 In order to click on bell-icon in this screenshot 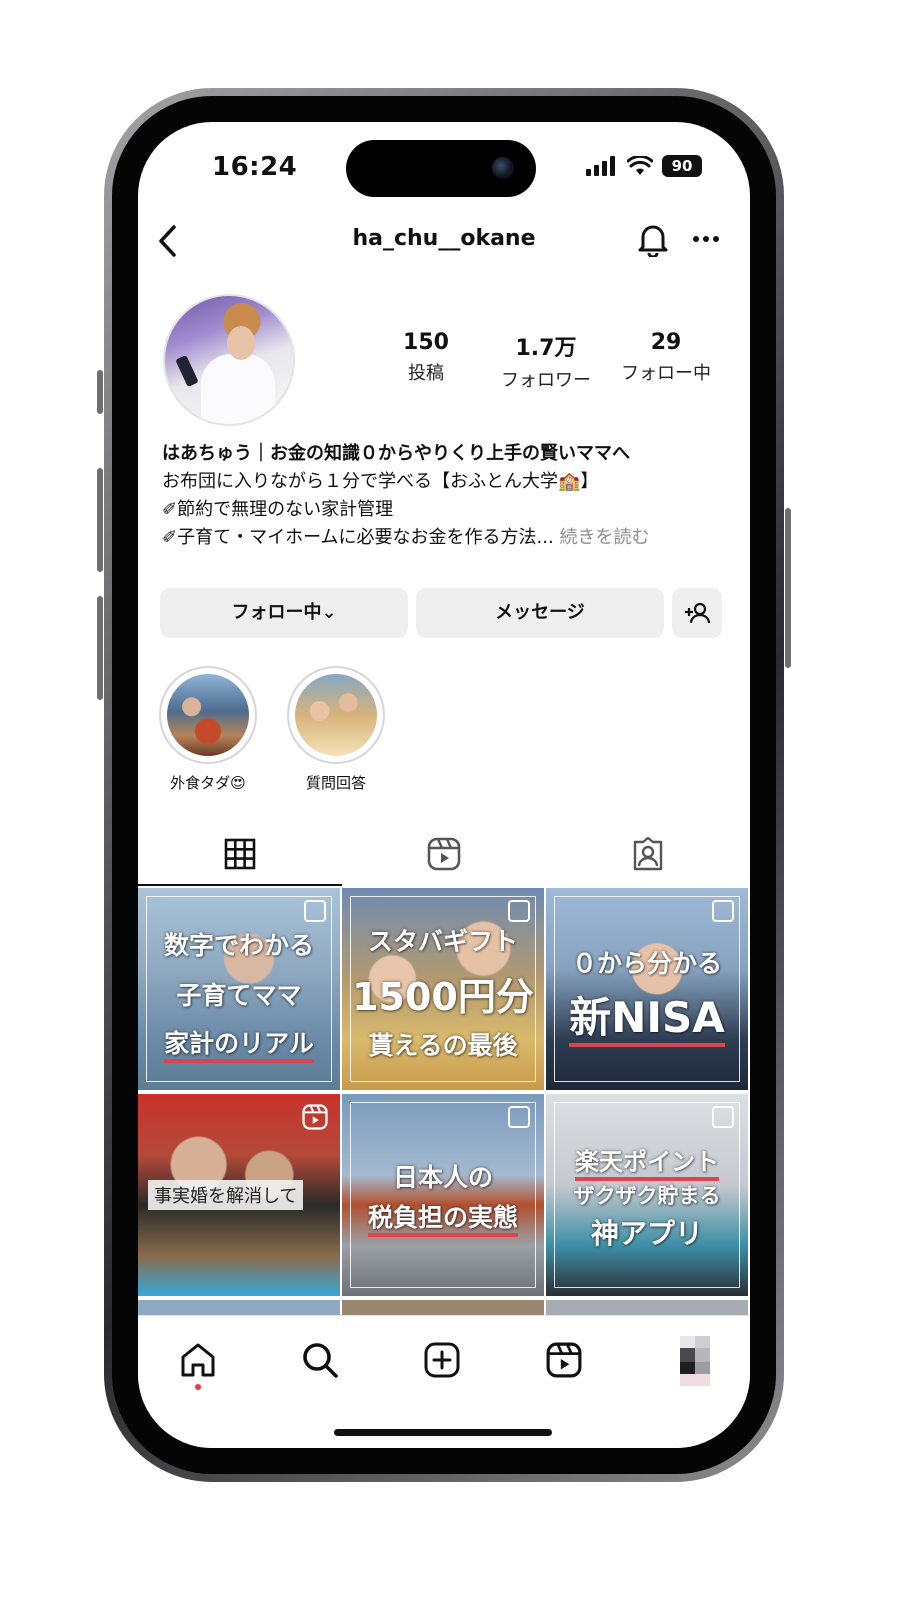, I will do `click(653, 242)`.